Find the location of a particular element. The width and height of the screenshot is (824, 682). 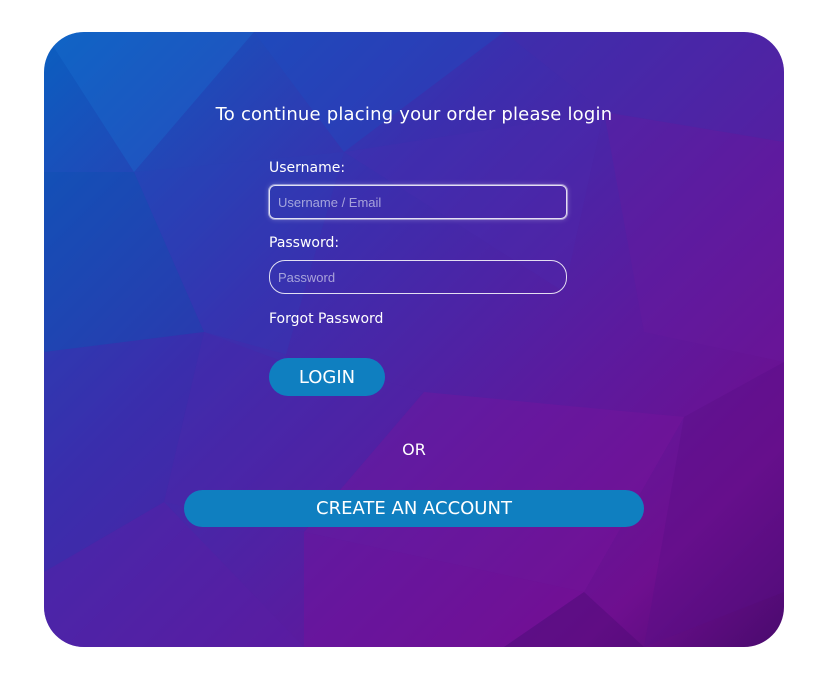

username-input is located at coordinates (418, 202).